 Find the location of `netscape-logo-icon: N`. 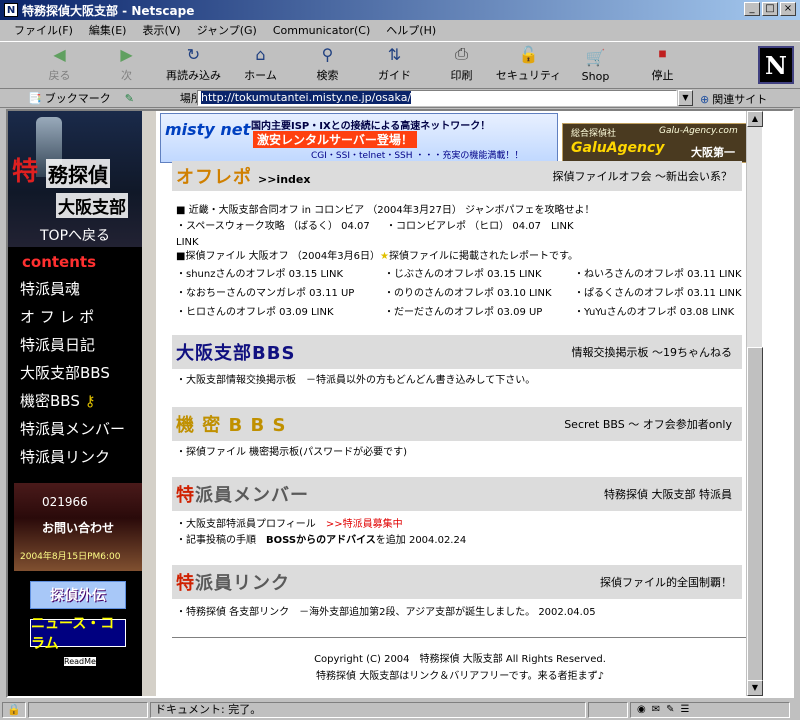

netscape-logo-icon: N is located at coordinates (776, 65).